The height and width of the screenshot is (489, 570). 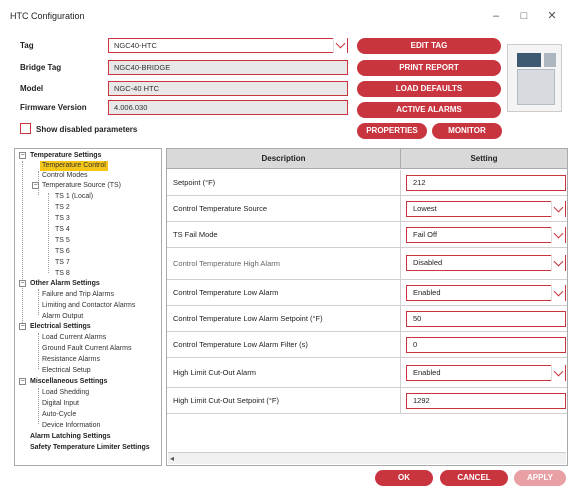 I want to click on cancel-button: CANCEL, so click(x=474, y=478).